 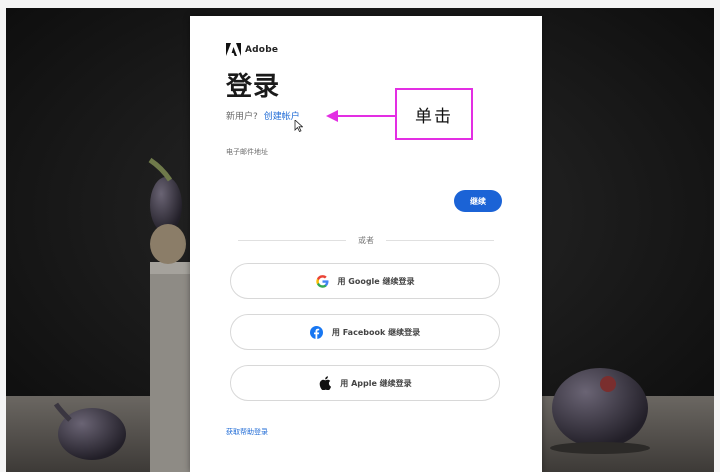 I want to click on signup-question: 新用户?, so click(x=242, y=117).